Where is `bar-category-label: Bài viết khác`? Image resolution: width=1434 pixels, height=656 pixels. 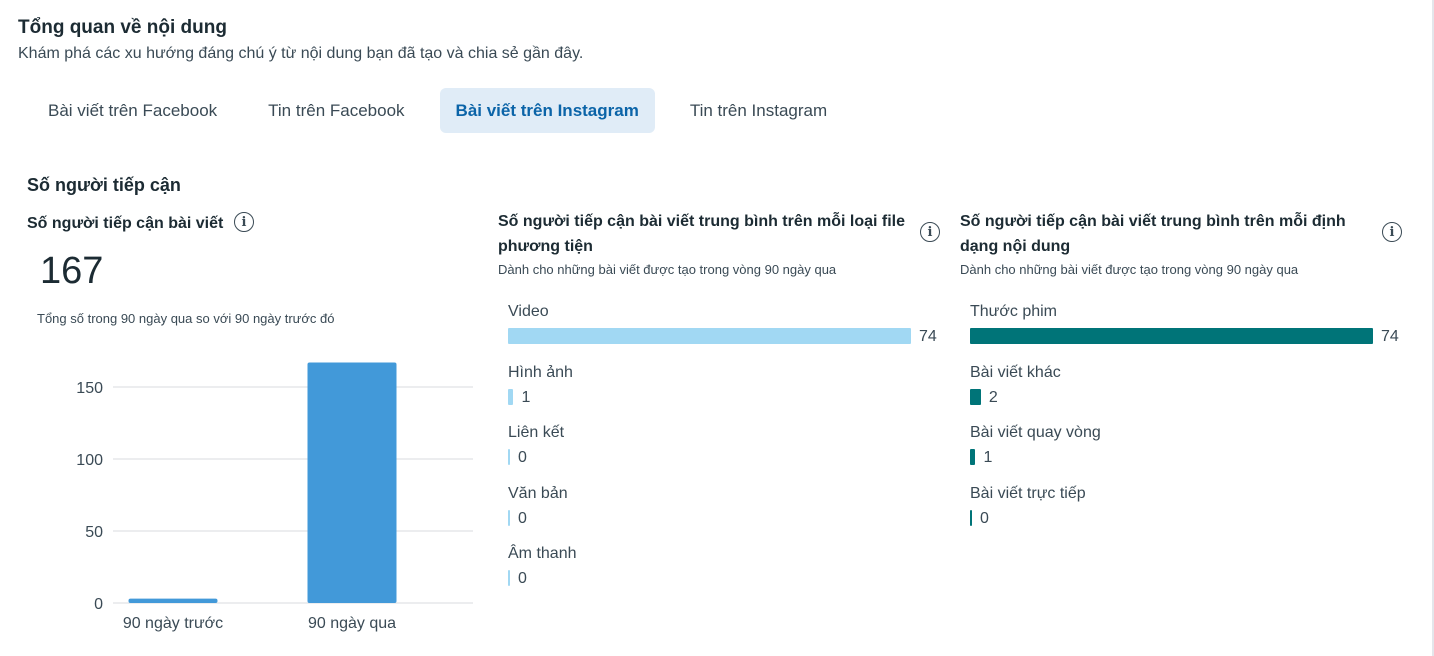 bar-category-label: Bài viết khác is located at coordinates (1015, 372).